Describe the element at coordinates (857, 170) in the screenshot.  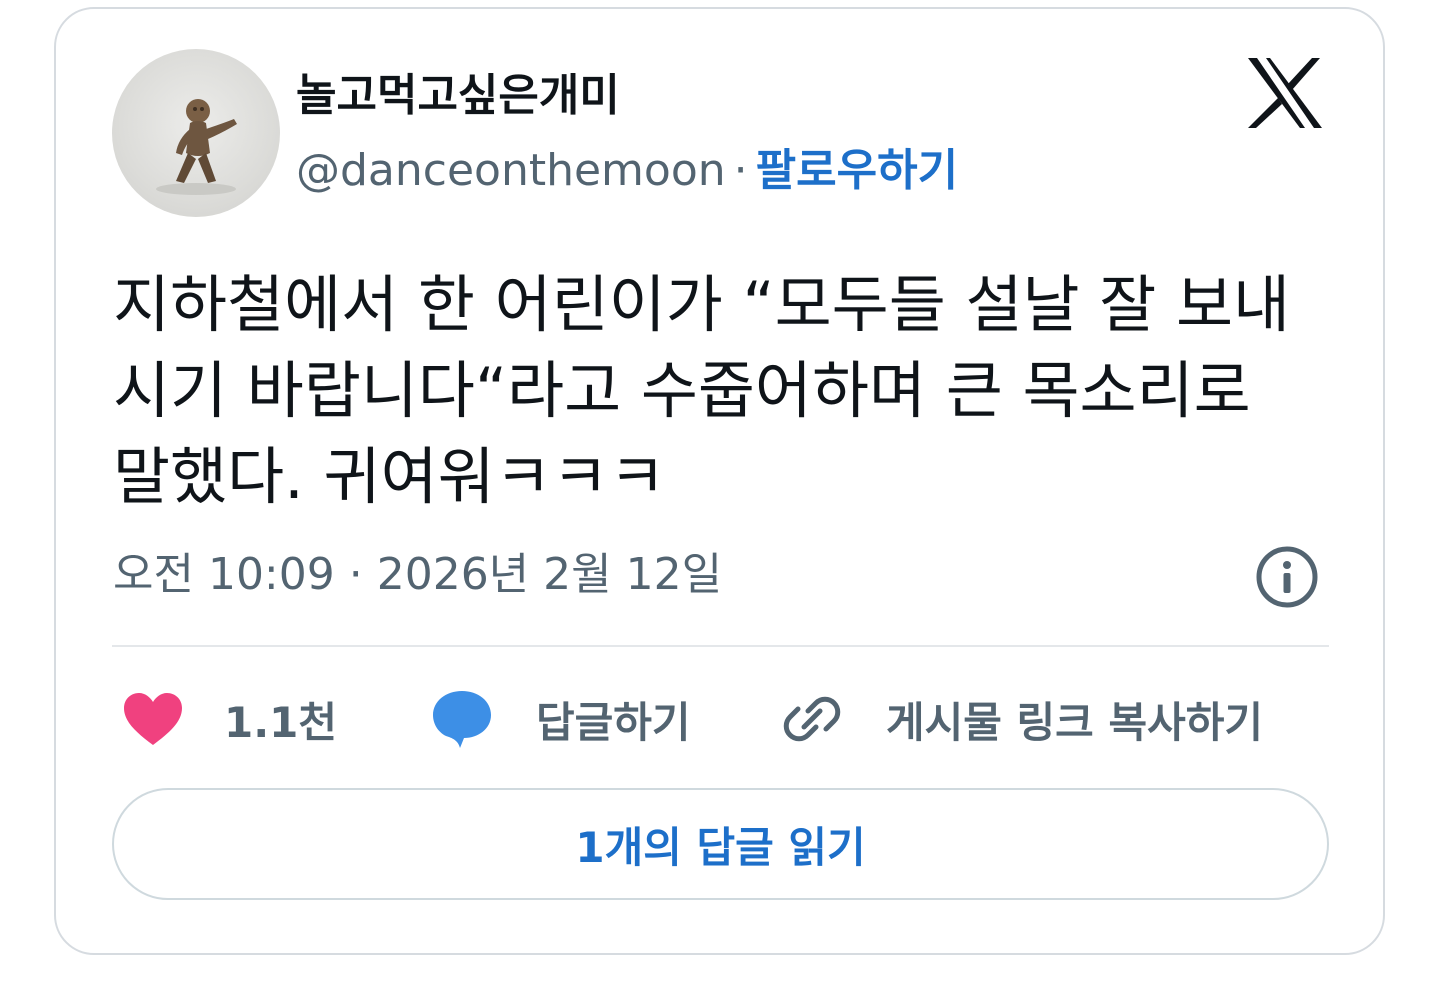
I see `follow-button: 팔로우하기` at that location.